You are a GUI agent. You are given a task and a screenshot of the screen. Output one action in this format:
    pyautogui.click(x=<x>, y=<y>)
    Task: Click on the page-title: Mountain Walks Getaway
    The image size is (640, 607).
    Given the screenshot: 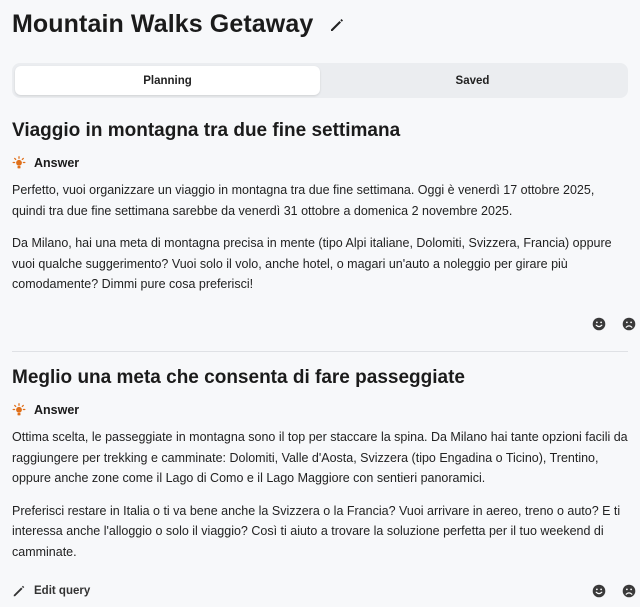 What is the action you would take?
    pyautogui.click(x=163, y=24)
    